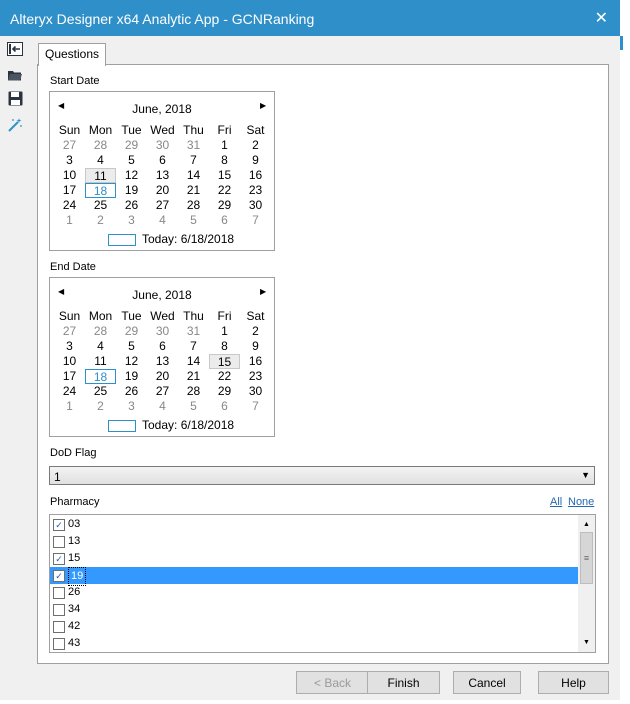 Image resolution: width=630 pixels, height=704 pixels. What do you see at coordinates (314, 592) in the screenshot?
I see `list-item: 26` at bounding box center [314, 592].